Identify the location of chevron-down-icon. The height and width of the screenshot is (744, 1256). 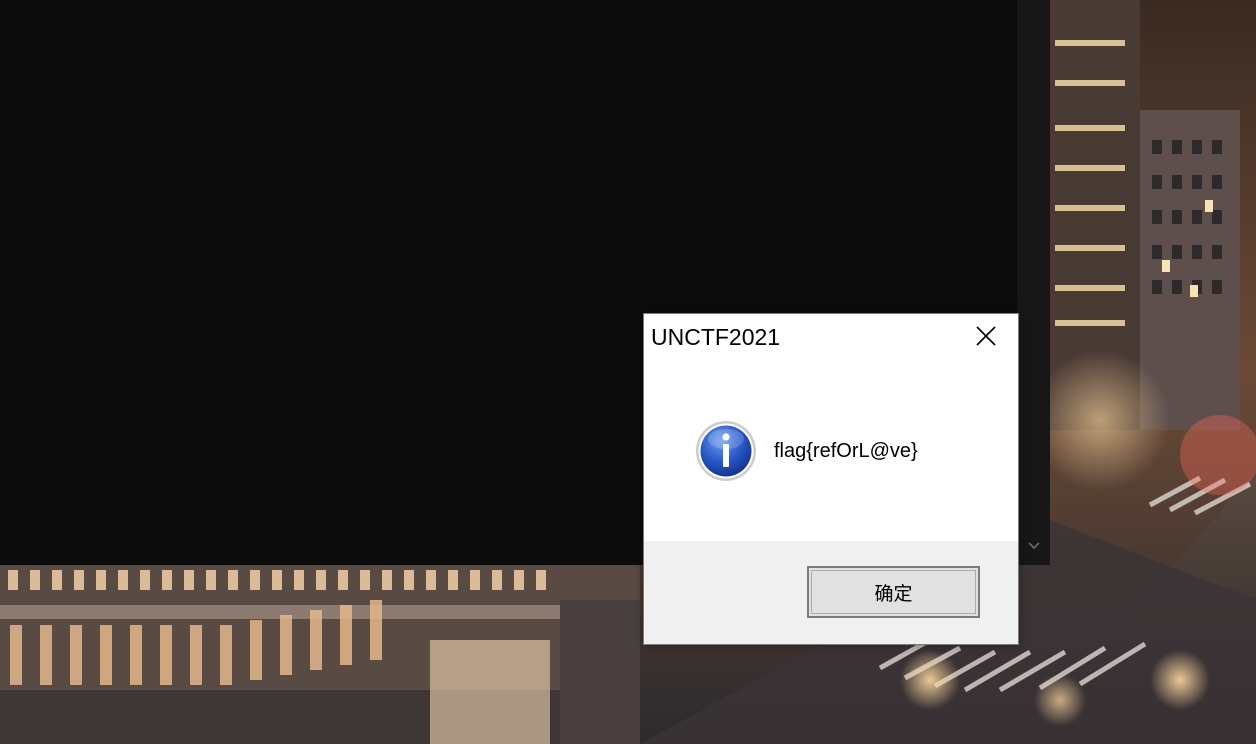
(1034, 546).